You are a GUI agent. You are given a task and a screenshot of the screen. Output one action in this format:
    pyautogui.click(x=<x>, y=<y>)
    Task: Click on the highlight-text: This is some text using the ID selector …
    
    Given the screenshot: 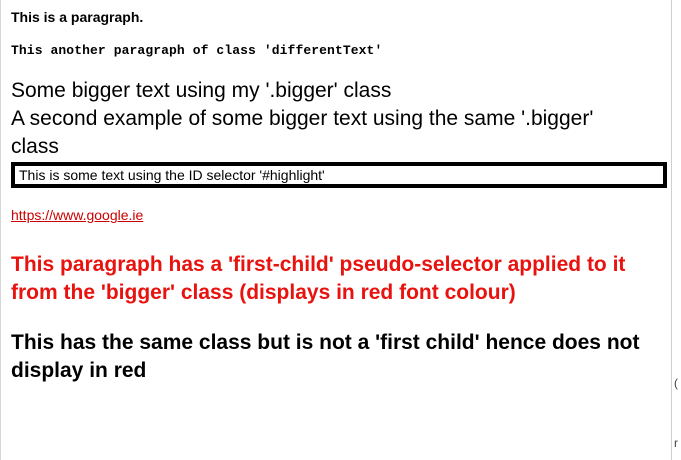 What is the action you would take?
    pyautogui.click(x=172, y=175)
    